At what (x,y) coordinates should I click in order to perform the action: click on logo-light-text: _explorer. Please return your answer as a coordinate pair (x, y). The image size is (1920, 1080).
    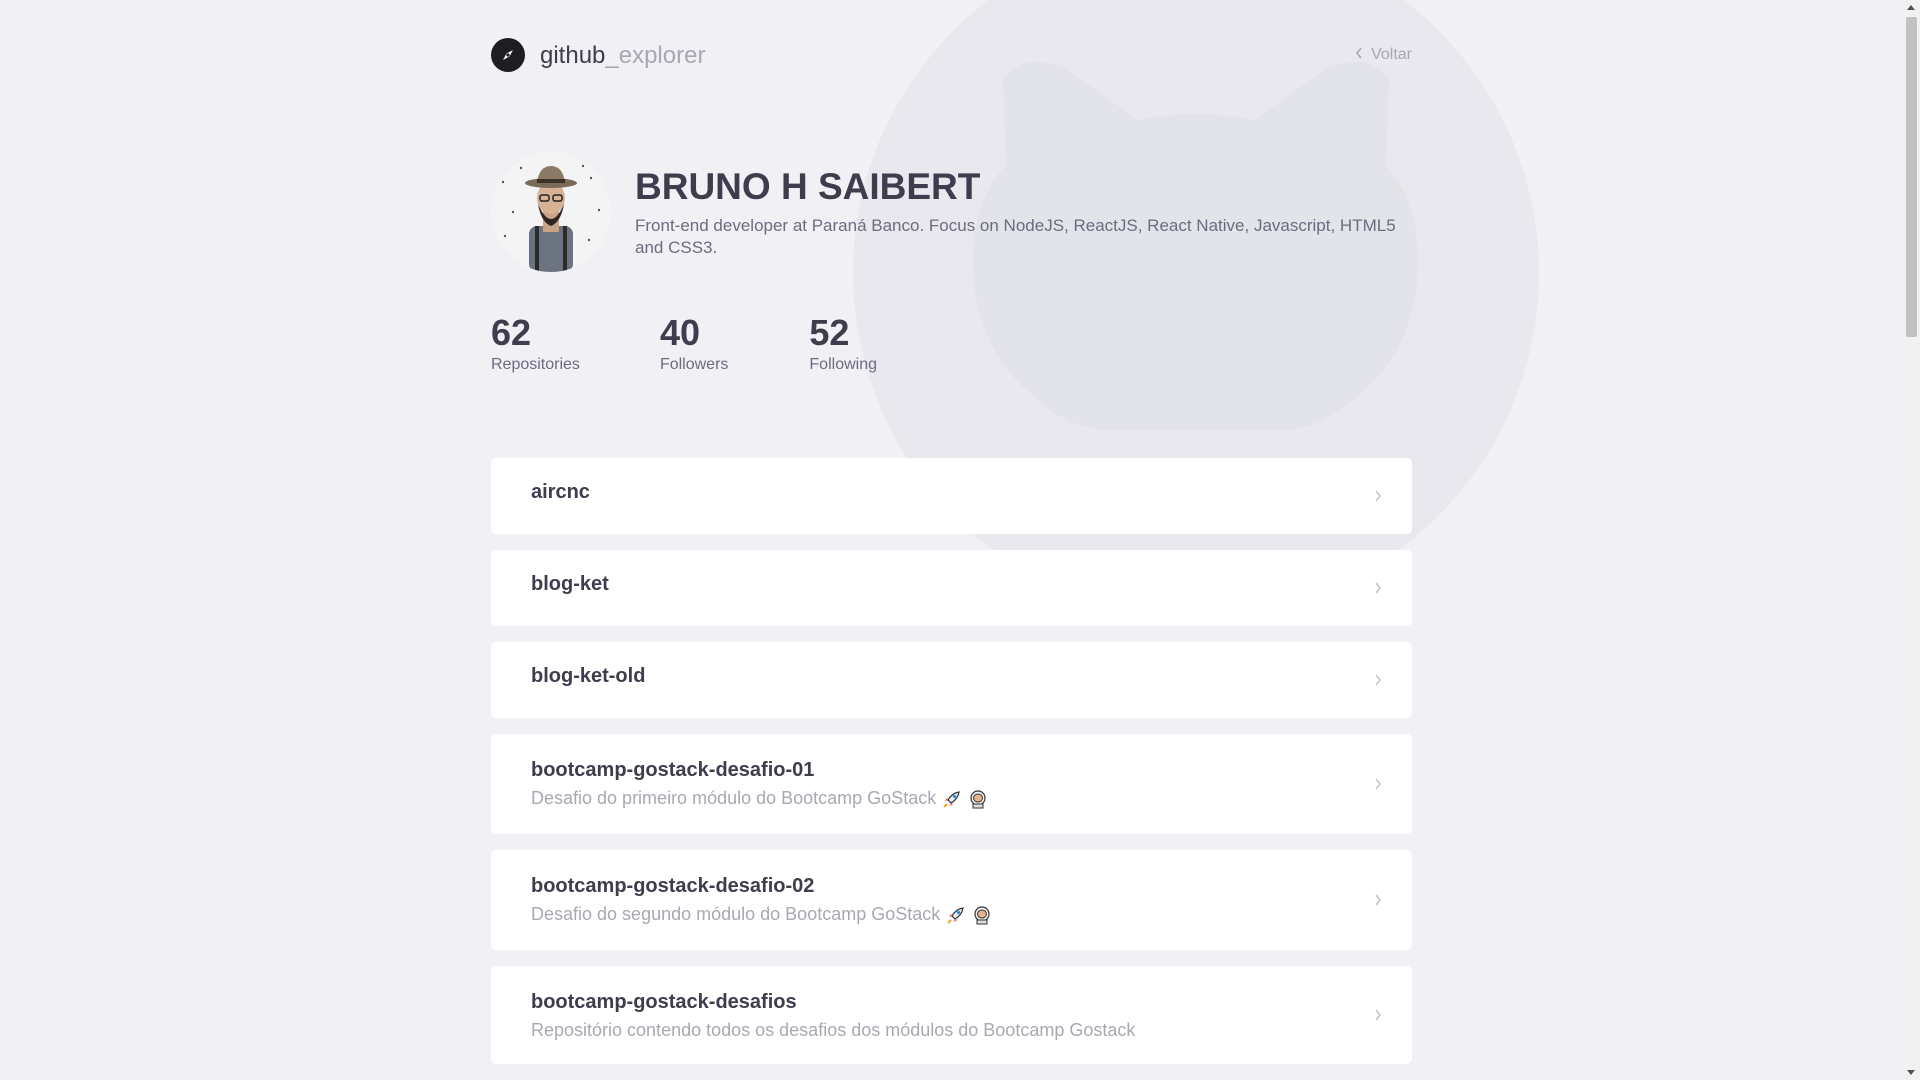
    Looking at the image, I should click on (655, 55).